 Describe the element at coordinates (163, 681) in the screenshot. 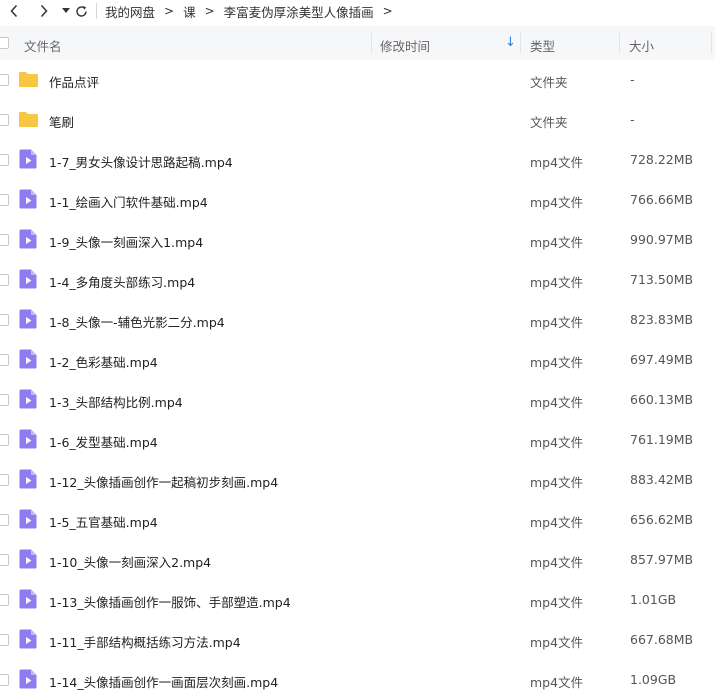

I see `file-name: 1-14_头像插画创作一画面层次刻画.mp4` at that location.